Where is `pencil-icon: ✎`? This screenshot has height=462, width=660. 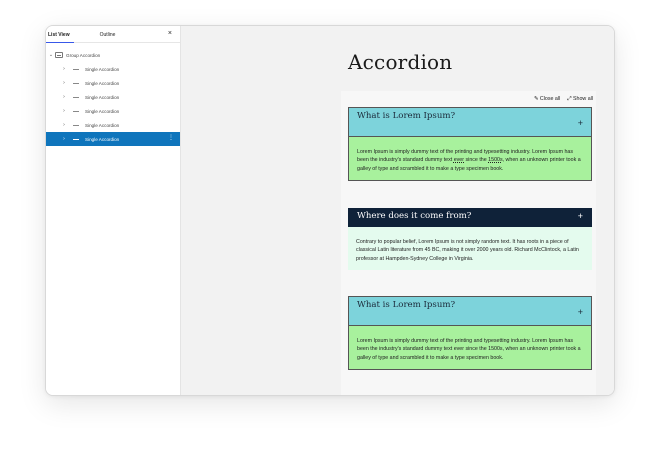 pencil-icon: ✎ is located at coordinates (536, 99).